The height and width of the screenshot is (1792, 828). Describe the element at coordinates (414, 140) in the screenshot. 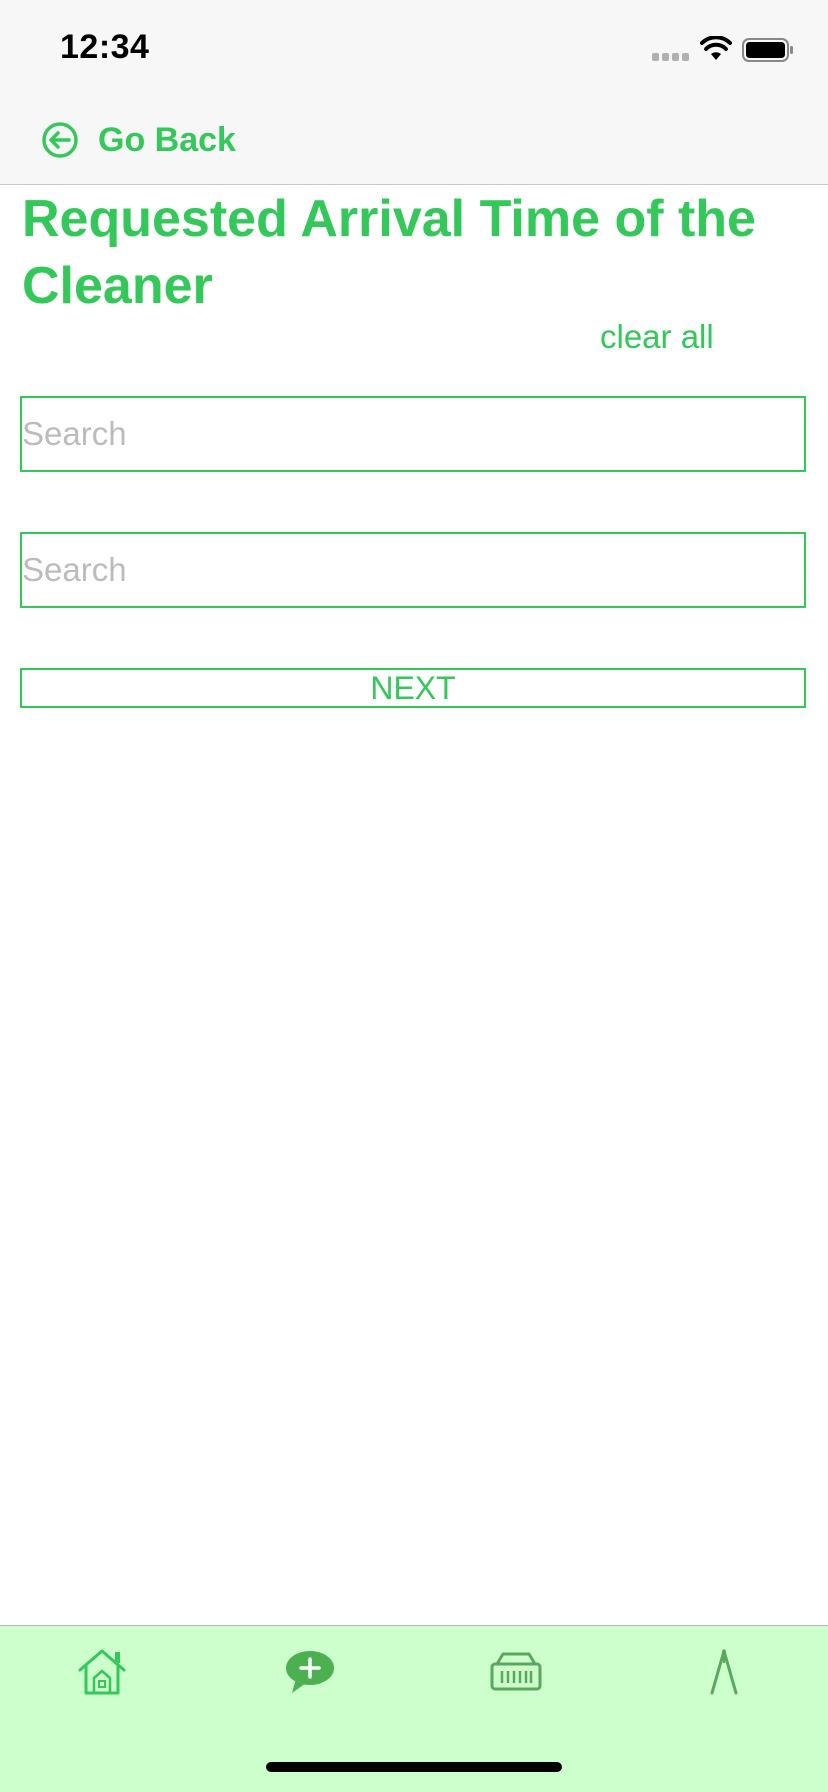

I see `nav-bar: Go Back` at that location.